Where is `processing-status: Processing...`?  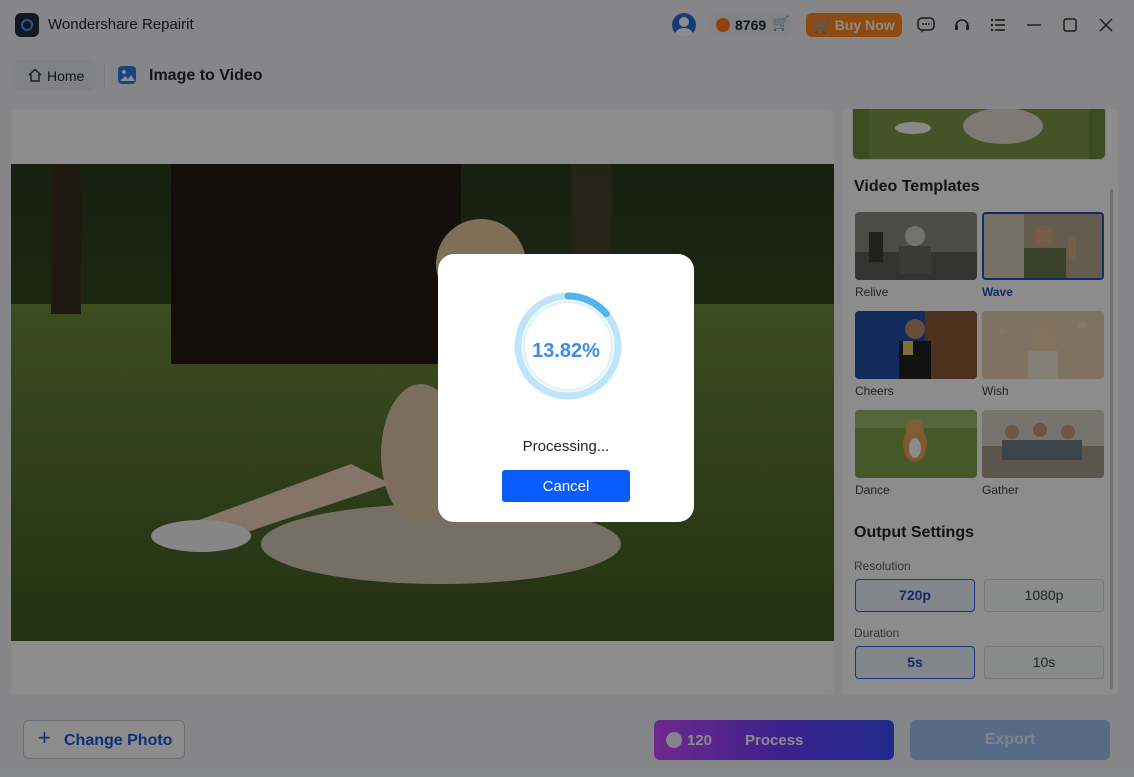 processing-status: Processing... is located at coordinates (566, 446).